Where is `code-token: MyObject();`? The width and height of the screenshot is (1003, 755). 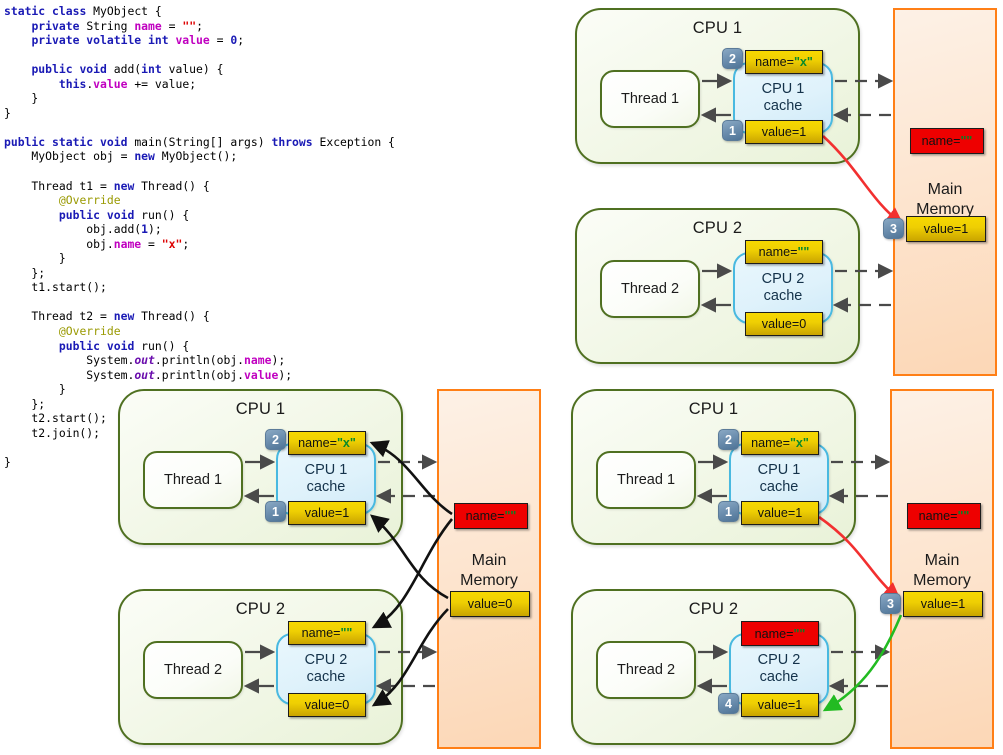
code-token: MyObject(); is located at coordinates (199, 156).